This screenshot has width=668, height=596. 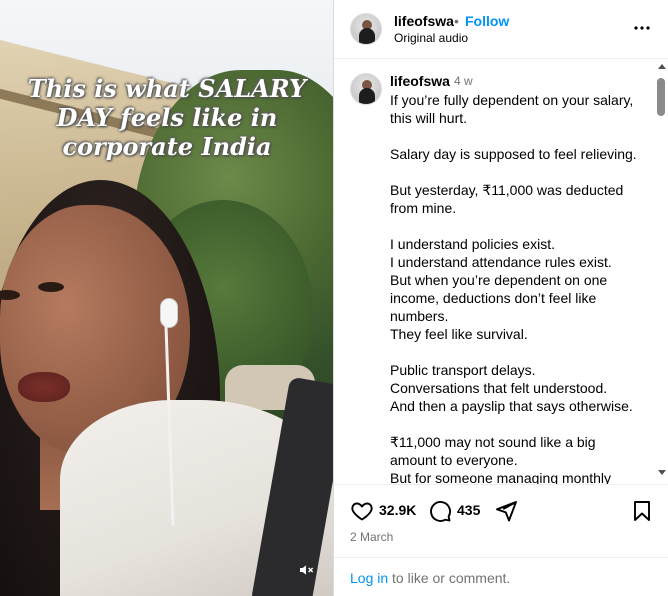 I want to click on scroll-down-arrow, so click(x=662, y=472).